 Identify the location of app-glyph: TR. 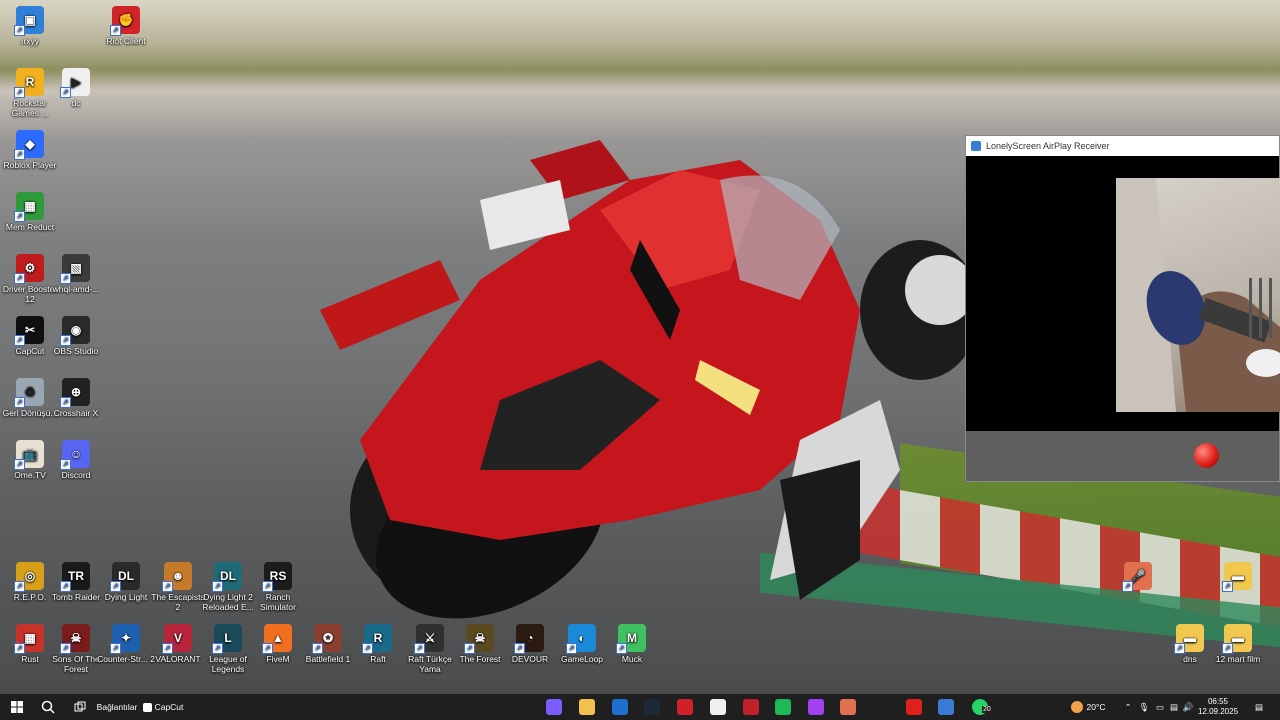
(76, 576).